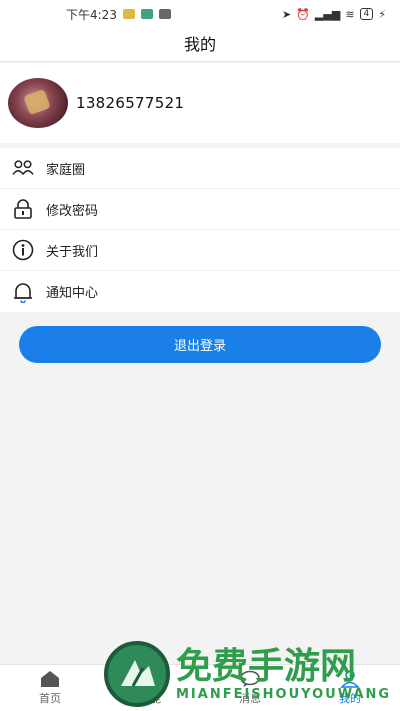 The image size is (400, 711). Describe the element at coordinates (200, 168) in the screenshot. I see `menu-item-family: 家庭圈` at that location.